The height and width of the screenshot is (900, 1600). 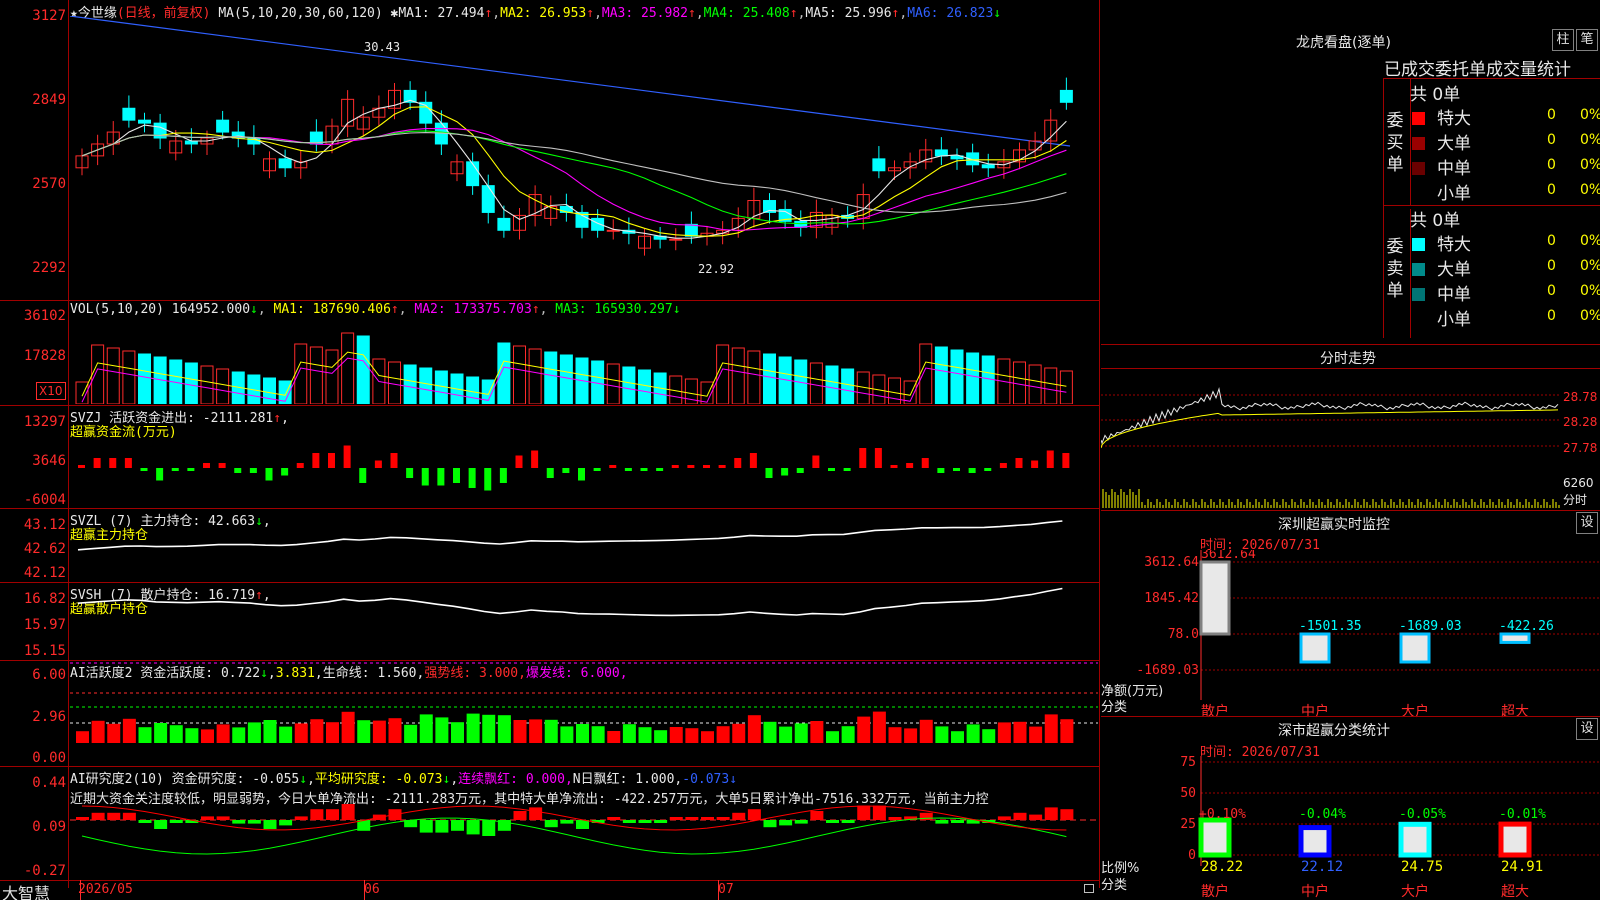 What do you see at coordinates (1171, 562) in the screenshot?
I see `monitor-tick: 3612.64` at bounding box center [1171, 562].